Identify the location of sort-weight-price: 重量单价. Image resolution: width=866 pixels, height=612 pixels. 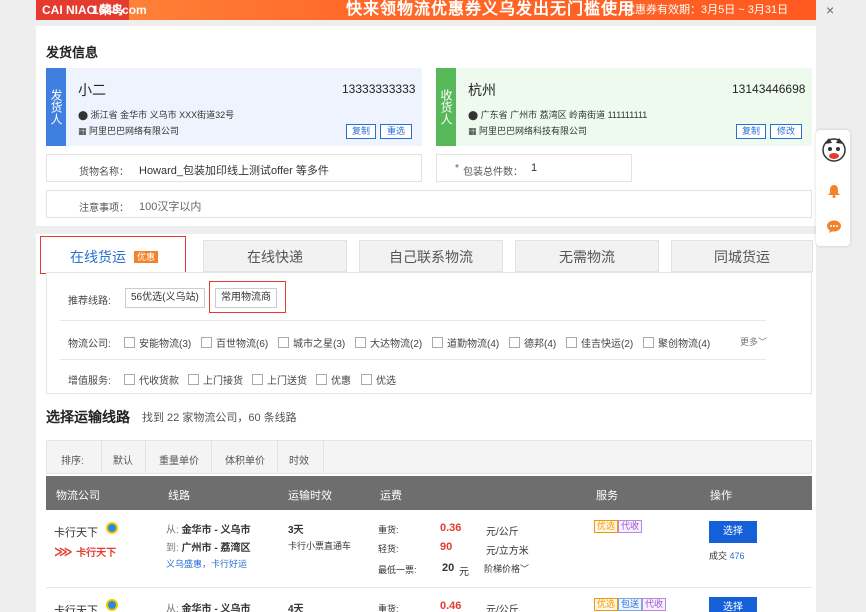
(179, 459).